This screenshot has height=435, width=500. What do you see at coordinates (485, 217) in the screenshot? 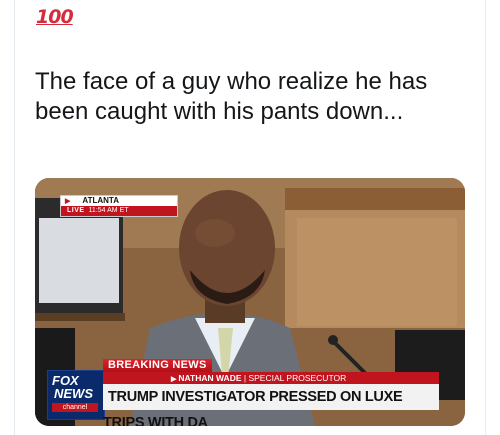
I see `card-border-right` at bounding box center [485, 217].